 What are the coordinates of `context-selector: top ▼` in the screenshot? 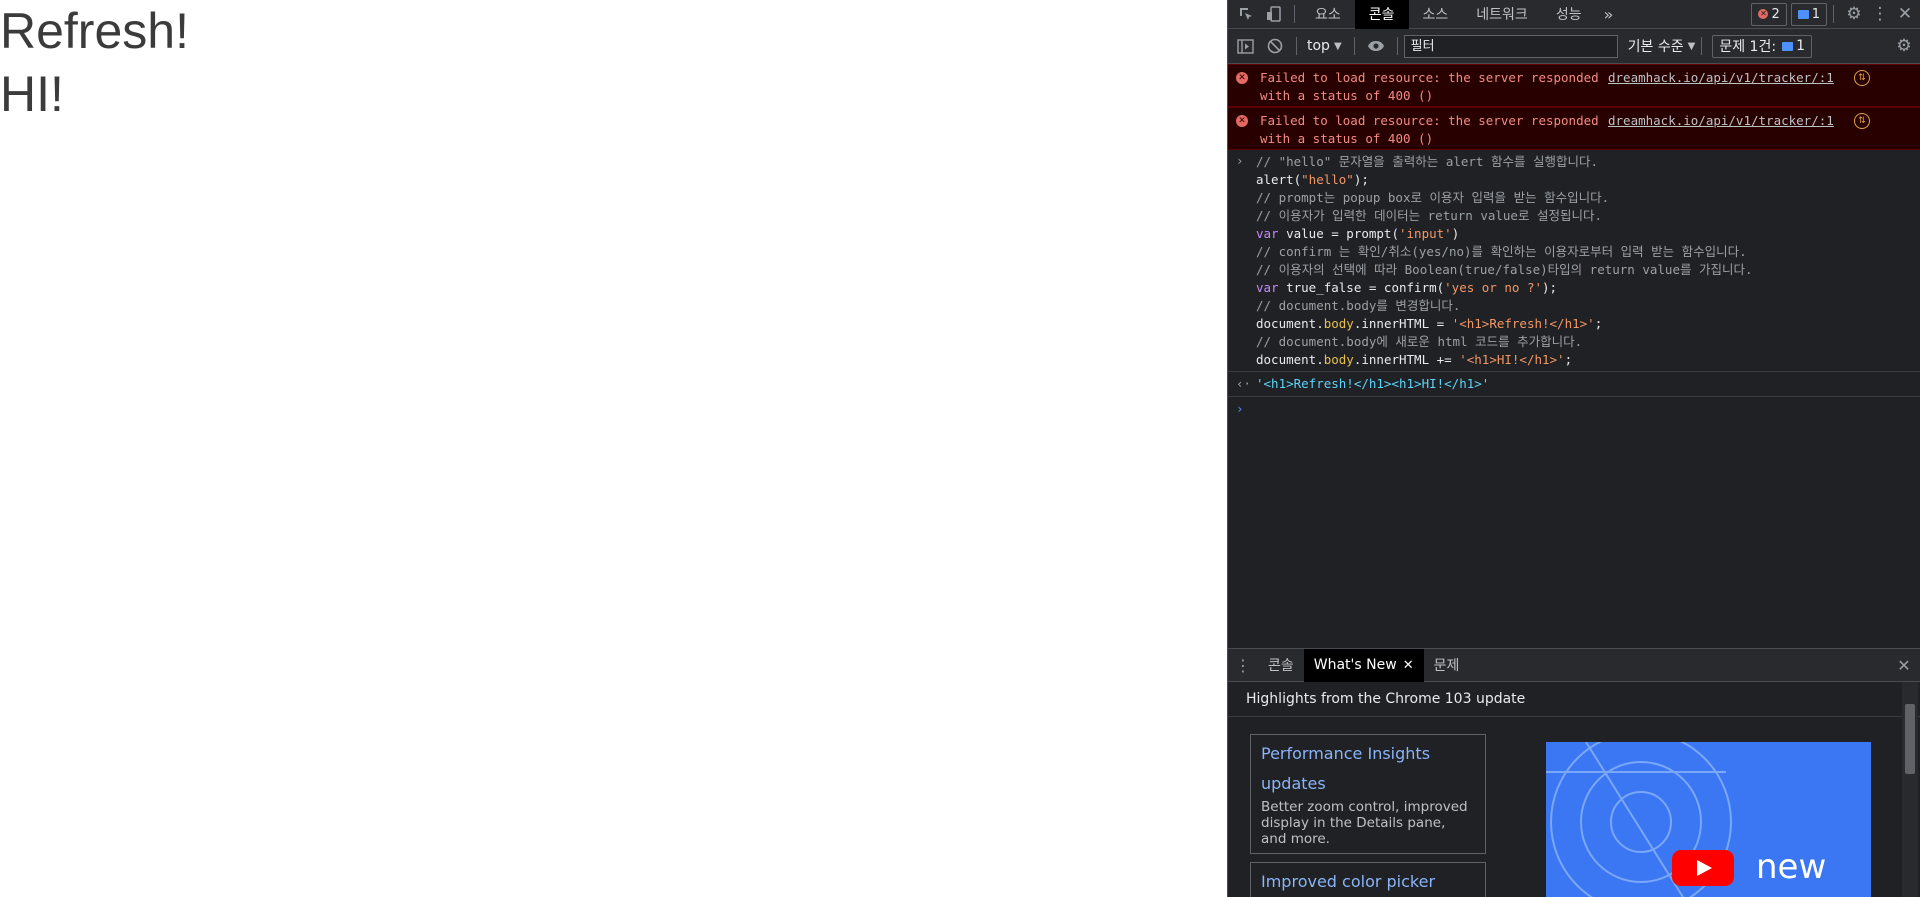 It's located at (1324, 46).